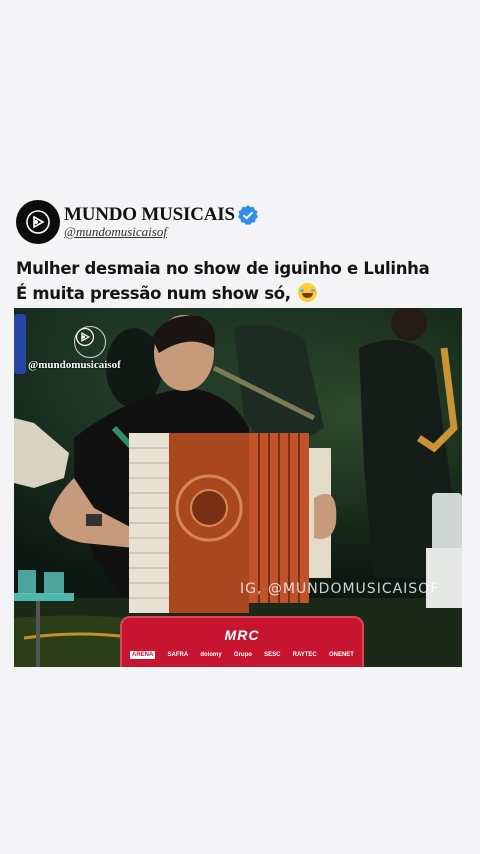  What do you see at coordinates (304, 655) in the screenshot?
I see `sponsor-logo: RAYTEC` at bounding box center [304, 655].